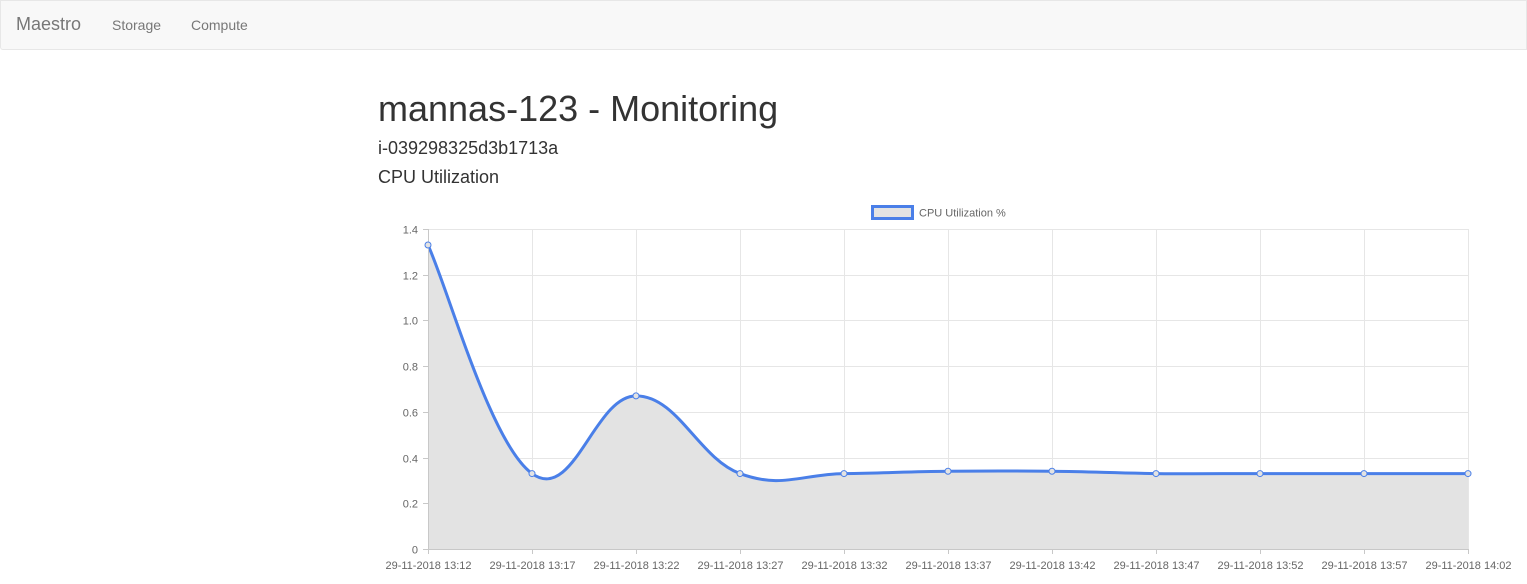 The height and width of the screenshot is (584, 1527). Describe the element at coordinates (636, 566) in the screenshot. I see `x-tick-label: 29-11-2018 13:22` at that location.